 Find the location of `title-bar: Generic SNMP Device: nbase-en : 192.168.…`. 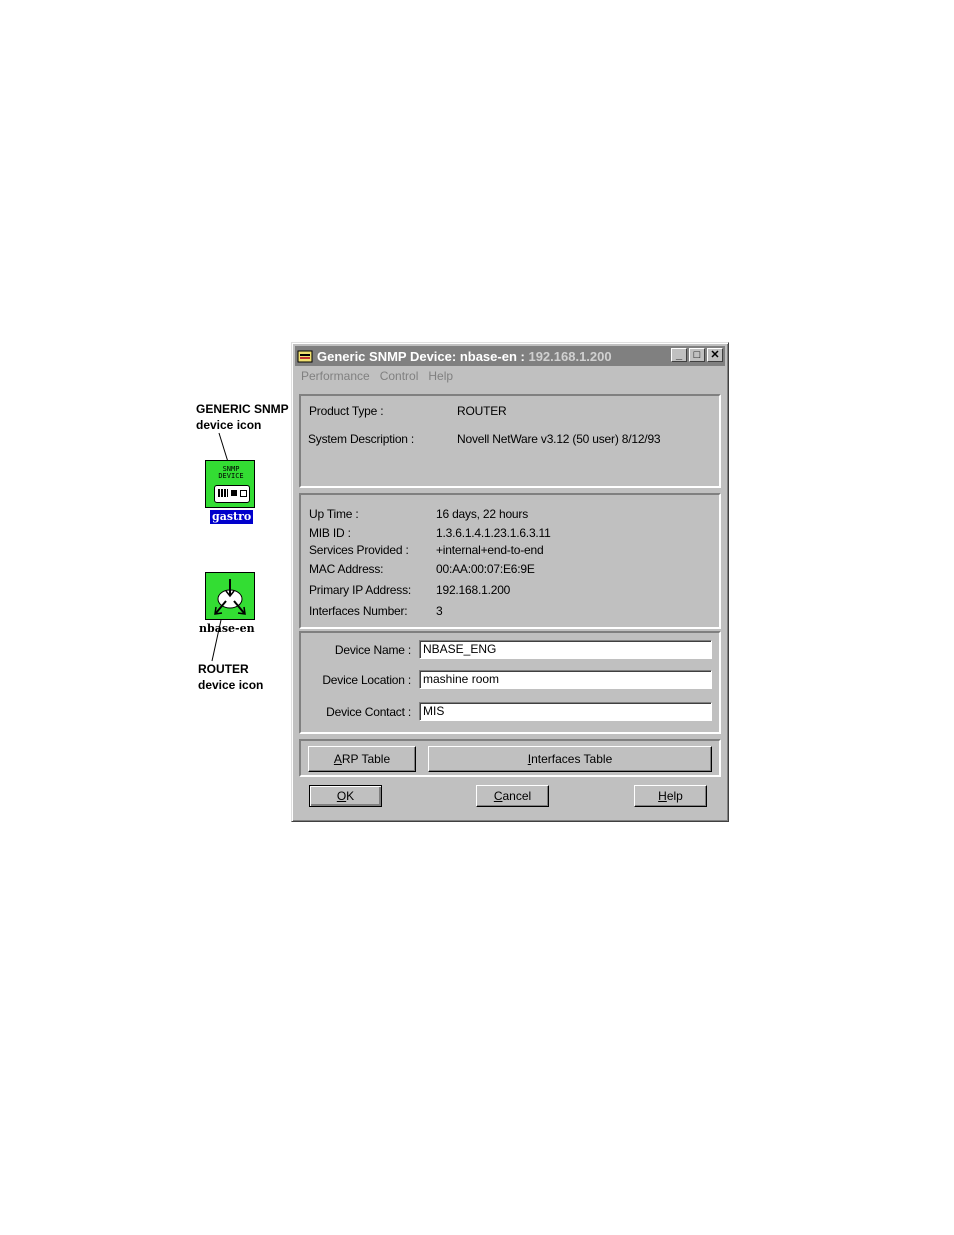

title-bar: Generic SNMP Device: nbase-en : 192.168.… is located at coordinates (510, 356).